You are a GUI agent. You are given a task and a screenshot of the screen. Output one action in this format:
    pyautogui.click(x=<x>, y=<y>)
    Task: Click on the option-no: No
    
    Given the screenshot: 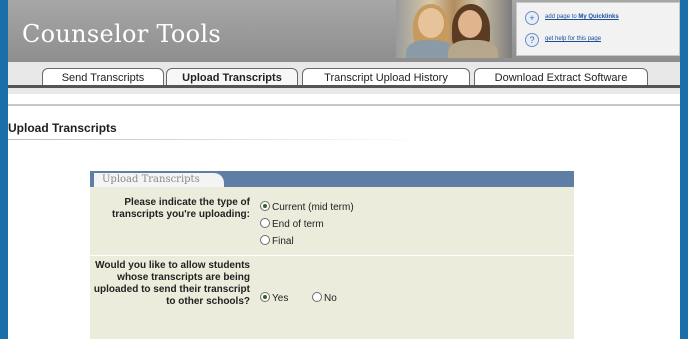 What is the action you would take?
    pyautogui.click(x=324, y=298)
    